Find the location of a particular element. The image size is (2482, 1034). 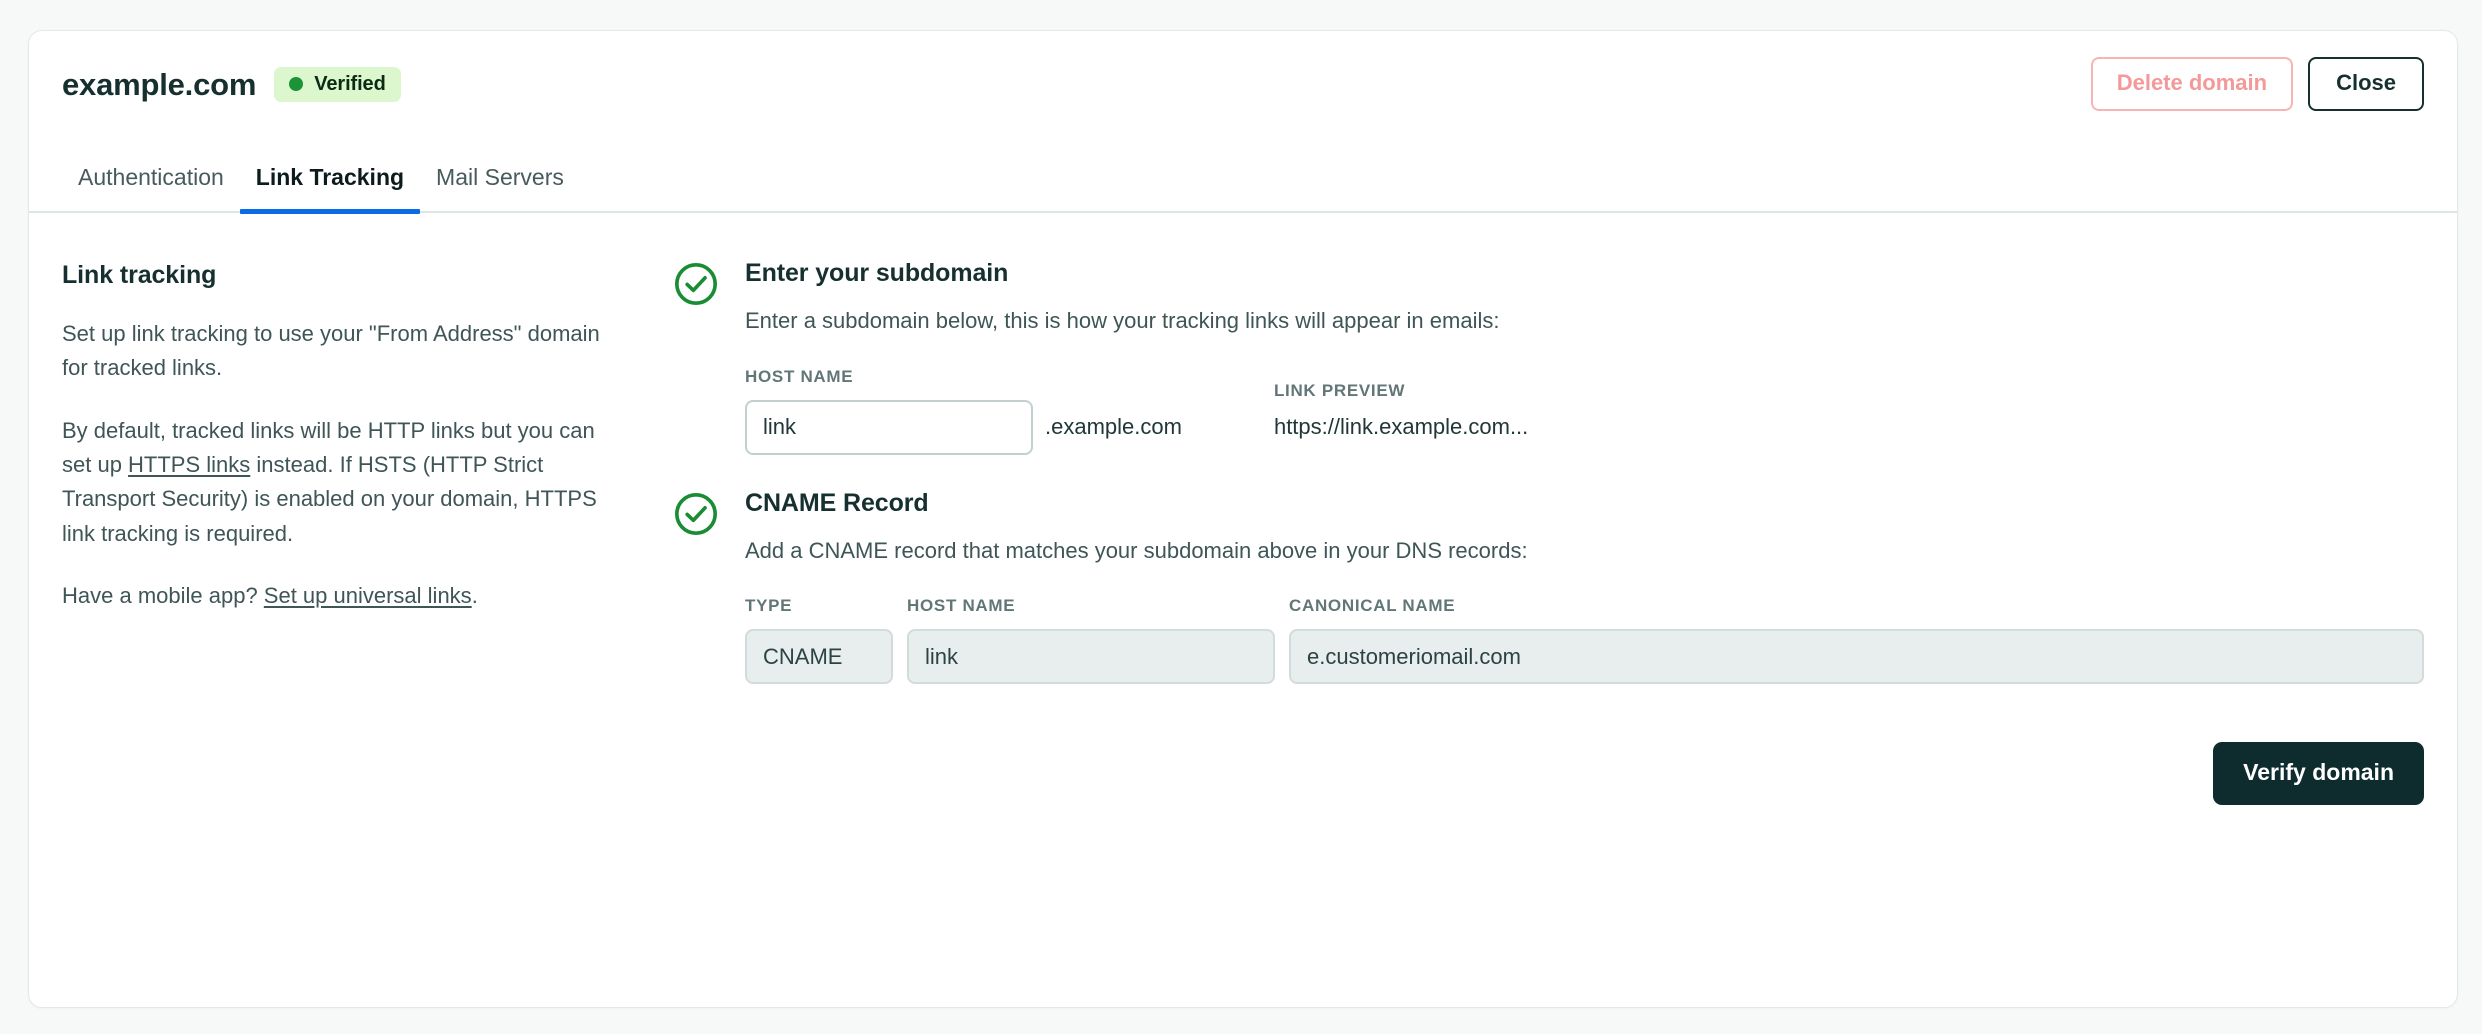

status-dot-icon is located at coordinates (296, 83).